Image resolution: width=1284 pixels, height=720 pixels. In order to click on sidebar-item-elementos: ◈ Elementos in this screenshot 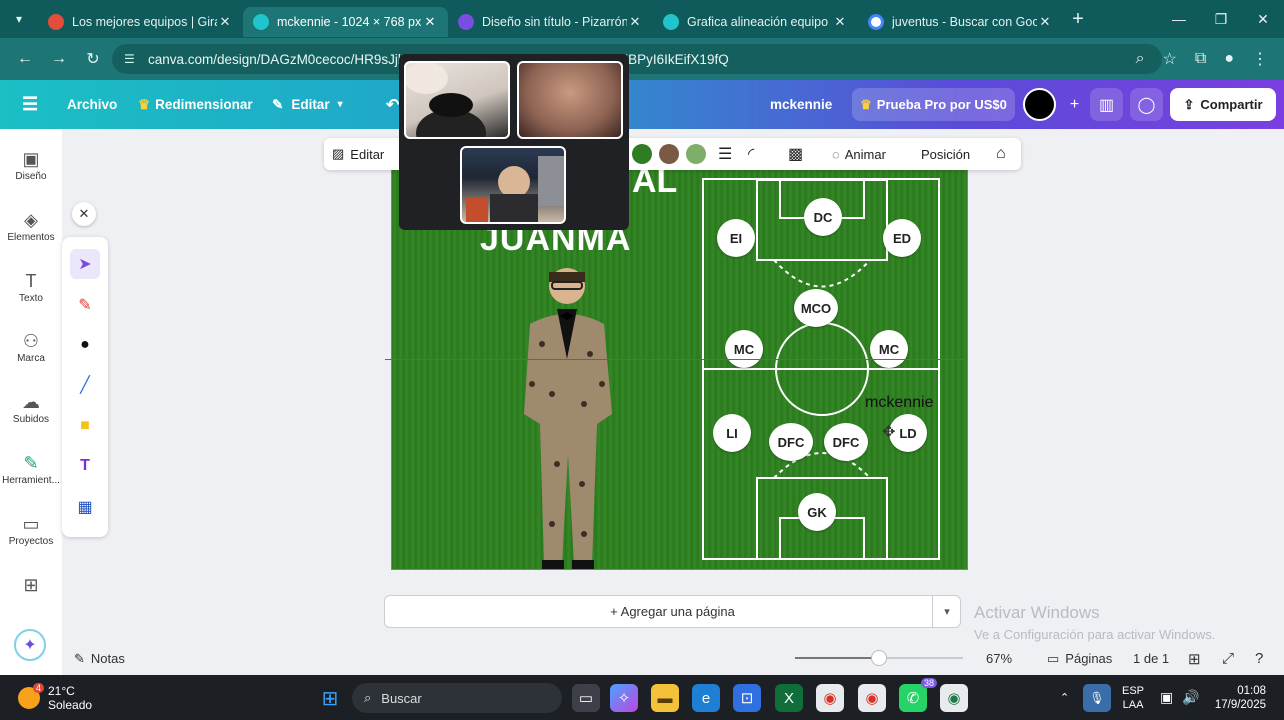, I will do `click(31, 225)`.